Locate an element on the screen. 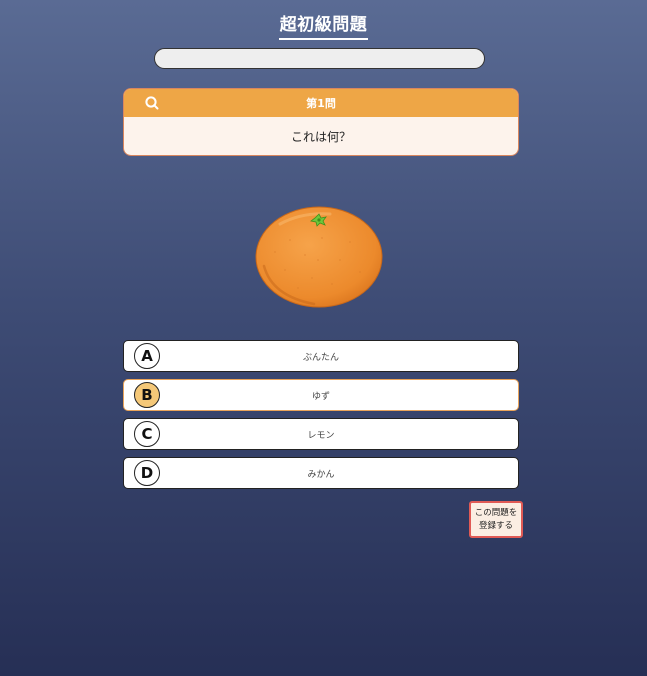 Image resolution: width=647 pixels, height=676 pixels. choice-c: C レモン is located at coordinates (321, 434).